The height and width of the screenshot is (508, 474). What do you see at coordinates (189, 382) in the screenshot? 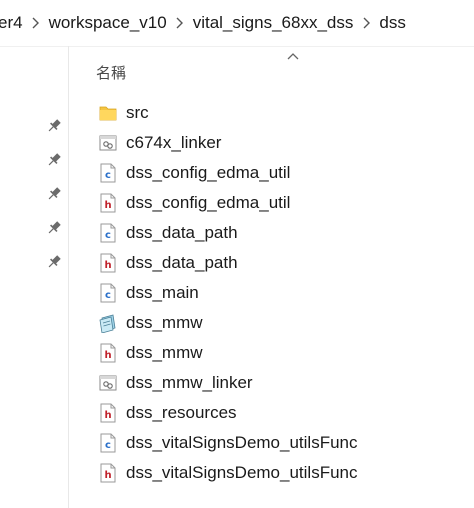
I see `file-name: dss_mmw_linker` at bounding box center [189, 382].